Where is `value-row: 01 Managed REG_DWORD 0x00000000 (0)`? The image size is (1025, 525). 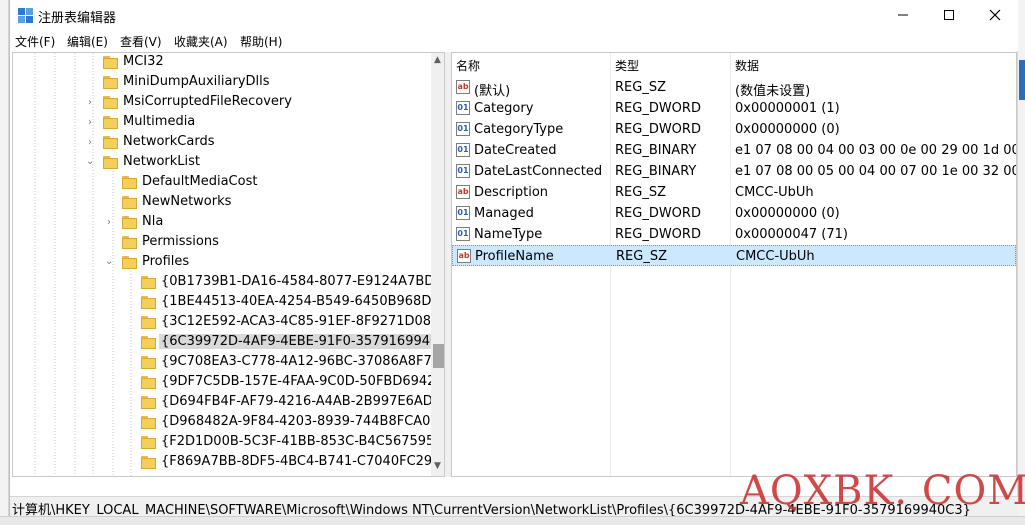 value-row: 01 Managed REG_DWORD 0x00000000 (0) is located at coordinates (734, 213).